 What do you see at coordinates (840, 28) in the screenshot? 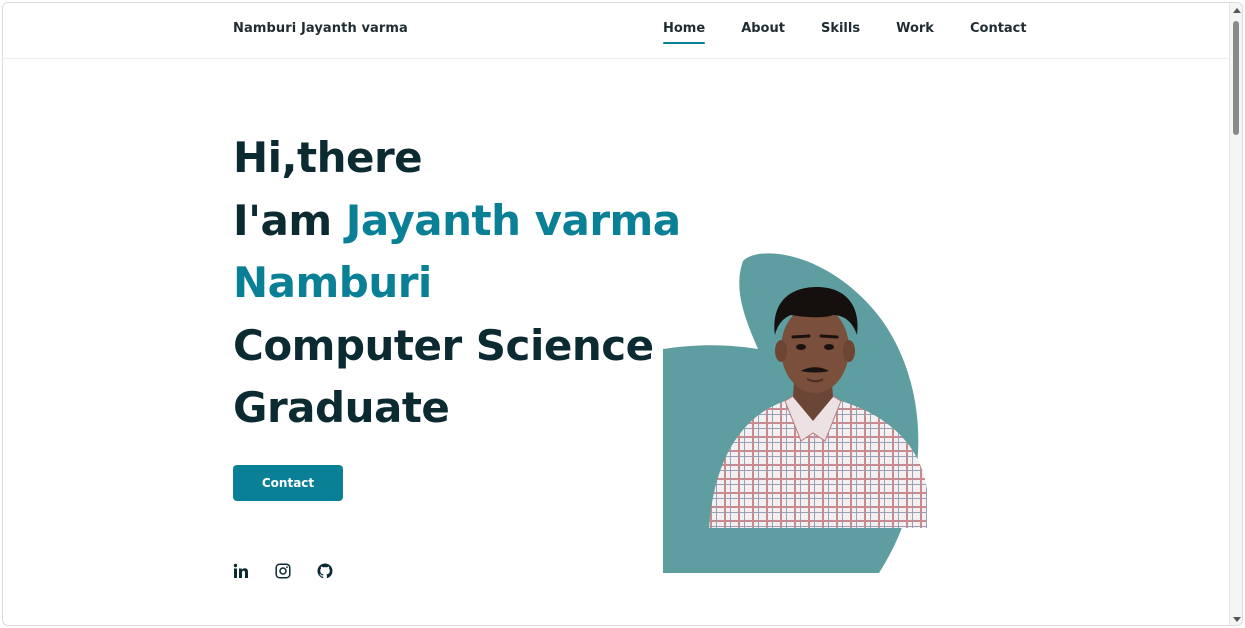
I see `nav-skills-link: Skills` at bounding box center [840, 28].